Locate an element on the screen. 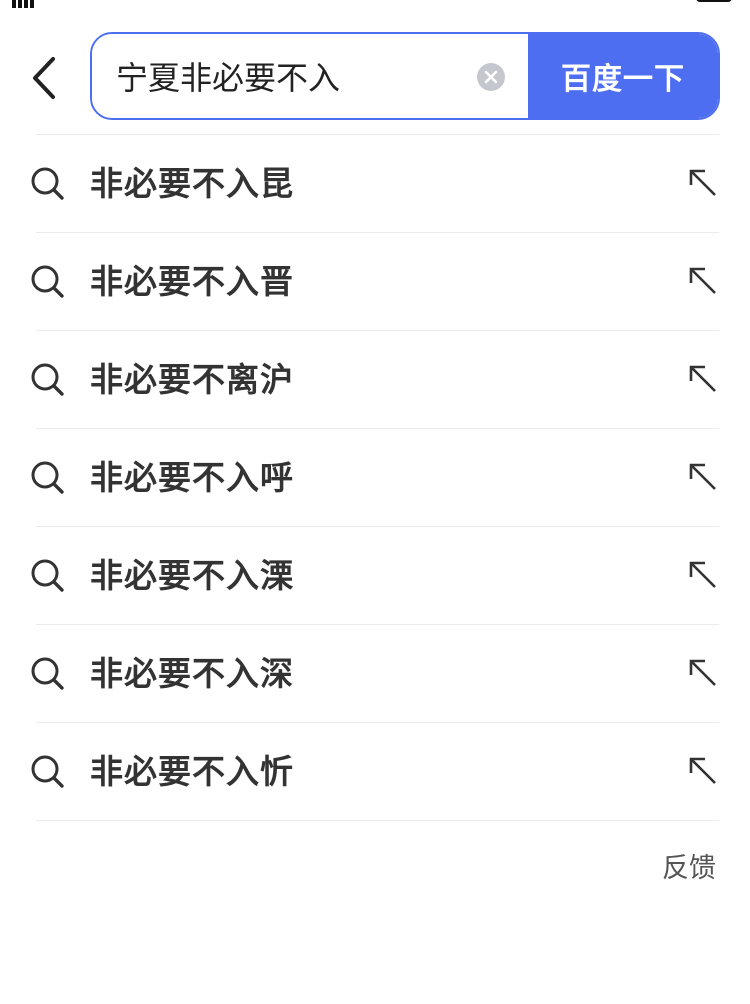 The height and width of the screenshot is (1004, 750). suggestion-label: 非必要不入昆 is located at coordinates (192, 183).